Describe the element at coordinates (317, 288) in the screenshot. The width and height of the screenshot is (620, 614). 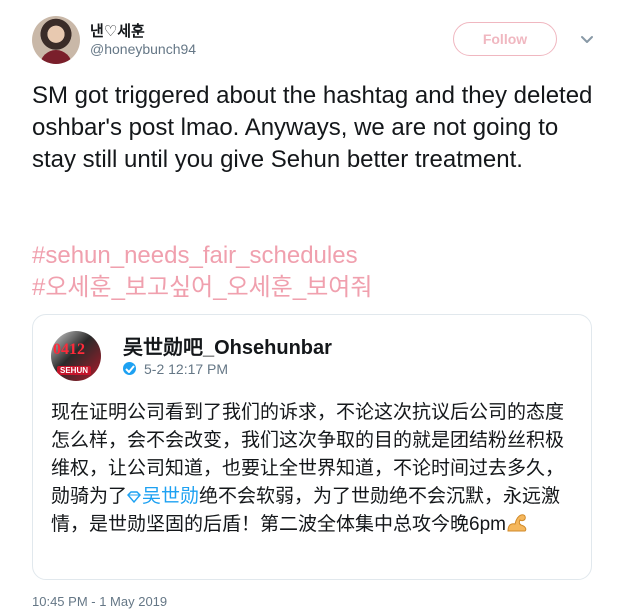
I see `hashtag-link: #오세훈_보고싶어_오세훈_보여줘` at that location.